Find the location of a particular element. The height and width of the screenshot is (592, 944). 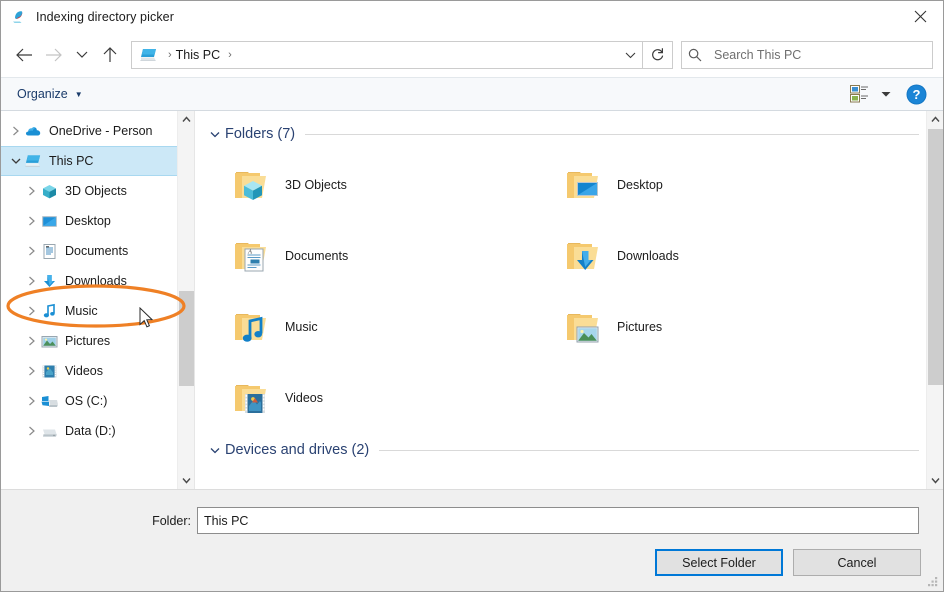

sidebar-item-music: Music is located at coordinates (97, 311).